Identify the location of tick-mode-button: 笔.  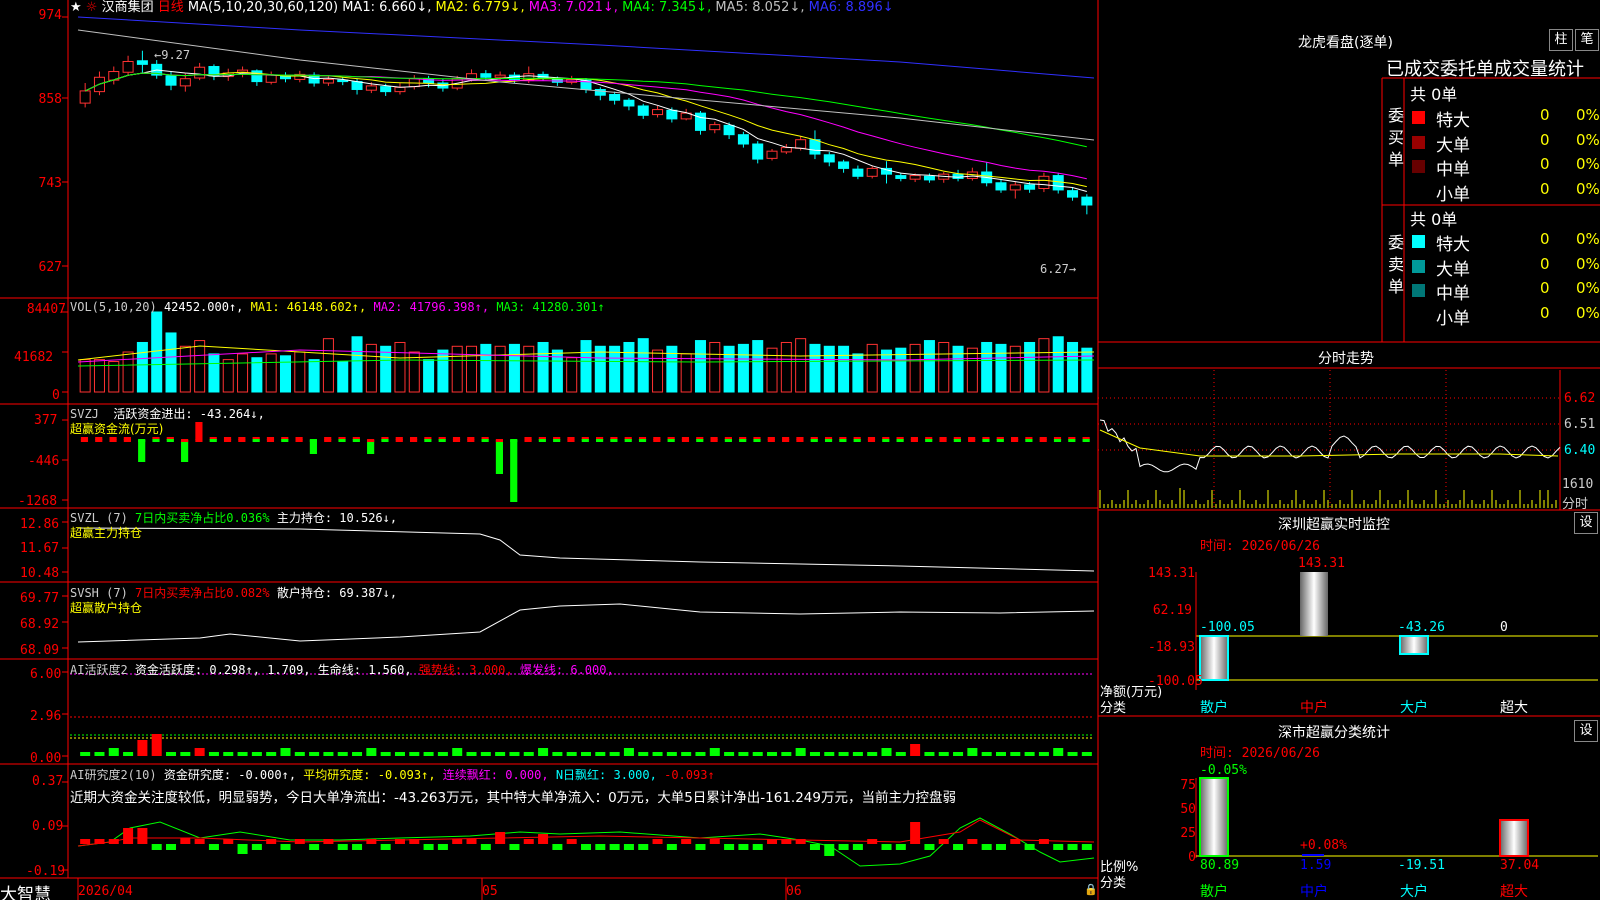
(1587, 40).